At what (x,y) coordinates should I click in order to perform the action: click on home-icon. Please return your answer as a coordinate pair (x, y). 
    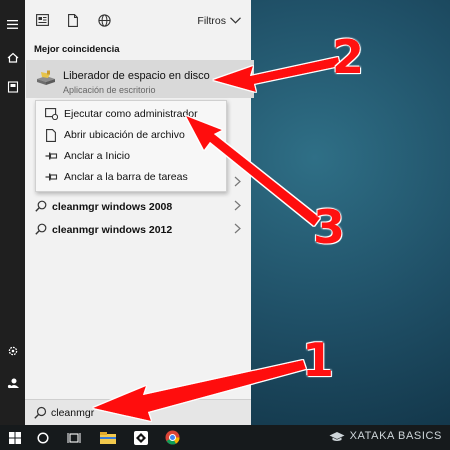
    Looking at the image, I should click on (12, 57).